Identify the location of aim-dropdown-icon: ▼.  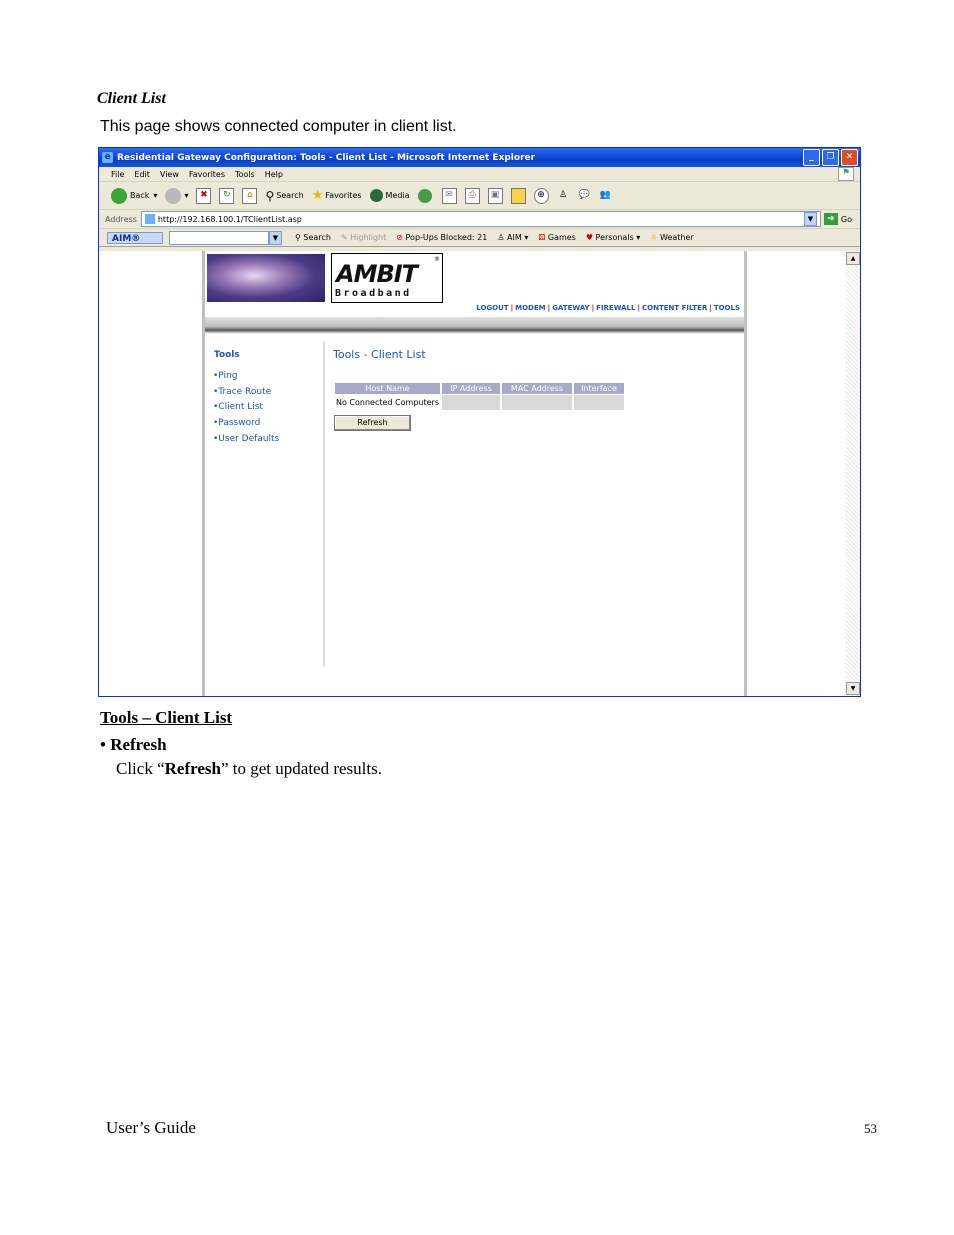
(275, 237).